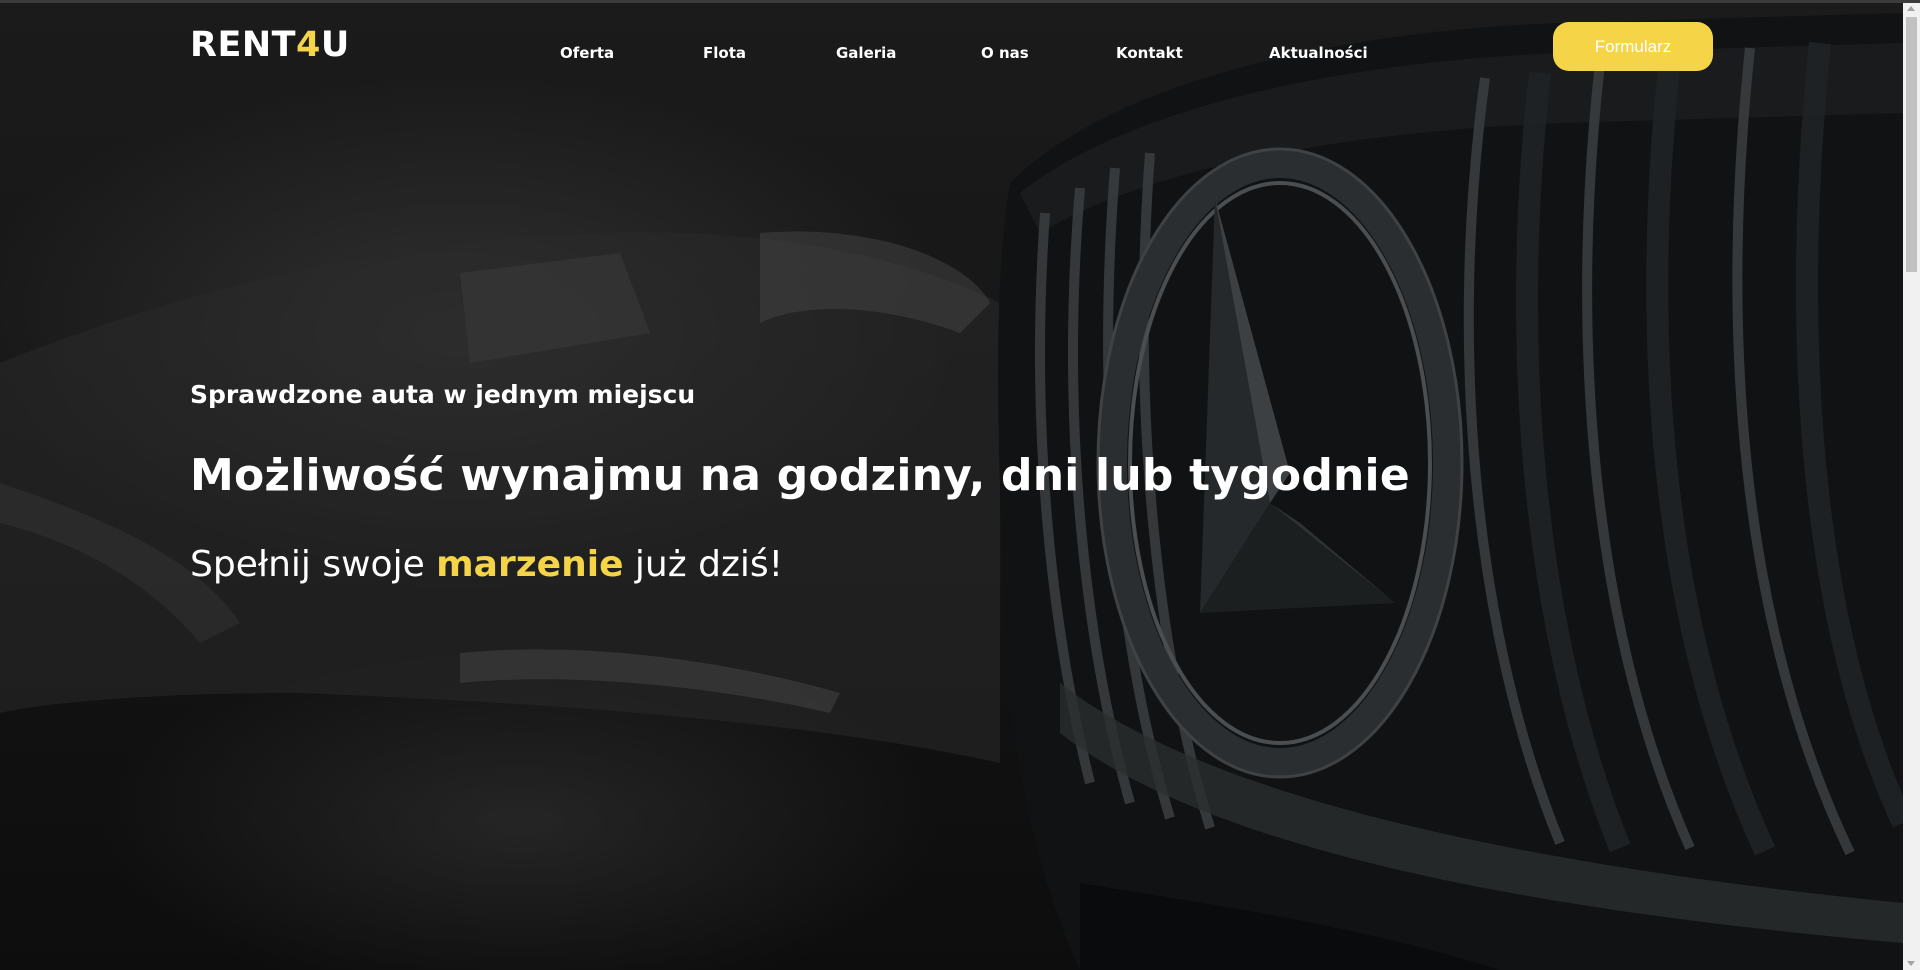  I want to click on logo-text-end: U, so click(335, 45).